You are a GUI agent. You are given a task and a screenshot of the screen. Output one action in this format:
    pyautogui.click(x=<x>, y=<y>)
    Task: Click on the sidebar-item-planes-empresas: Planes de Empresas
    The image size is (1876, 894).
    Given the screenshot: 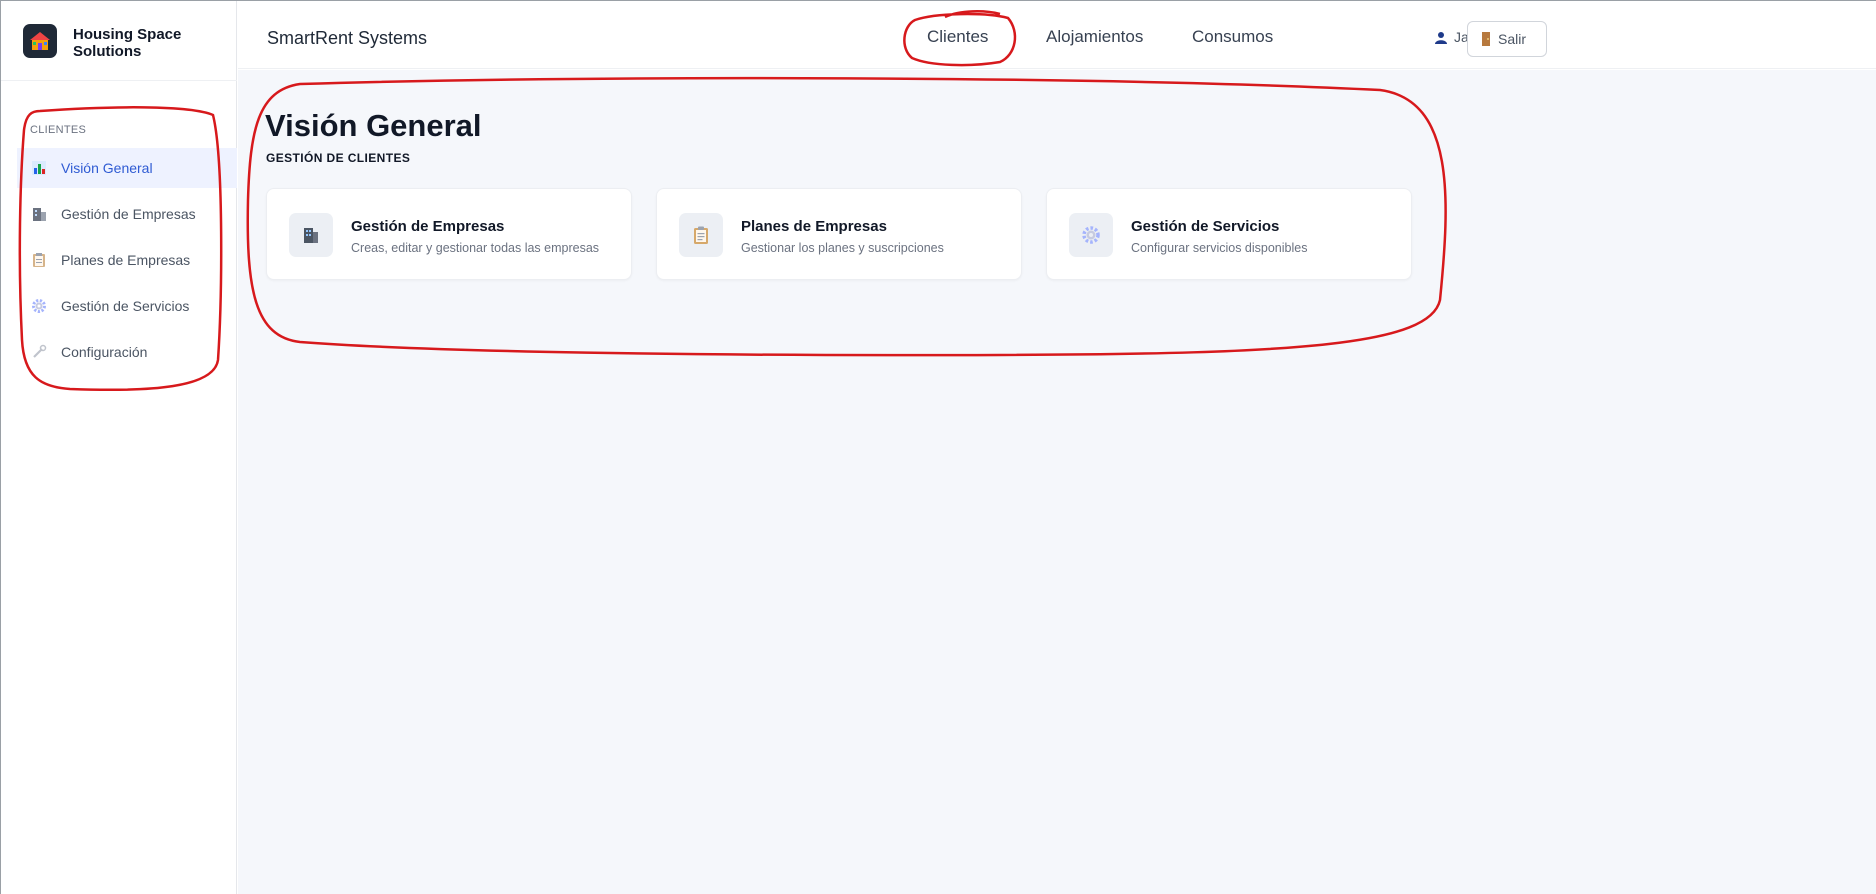 What is the action you would take?
    pyautogui.click(x=127, y=260)
    